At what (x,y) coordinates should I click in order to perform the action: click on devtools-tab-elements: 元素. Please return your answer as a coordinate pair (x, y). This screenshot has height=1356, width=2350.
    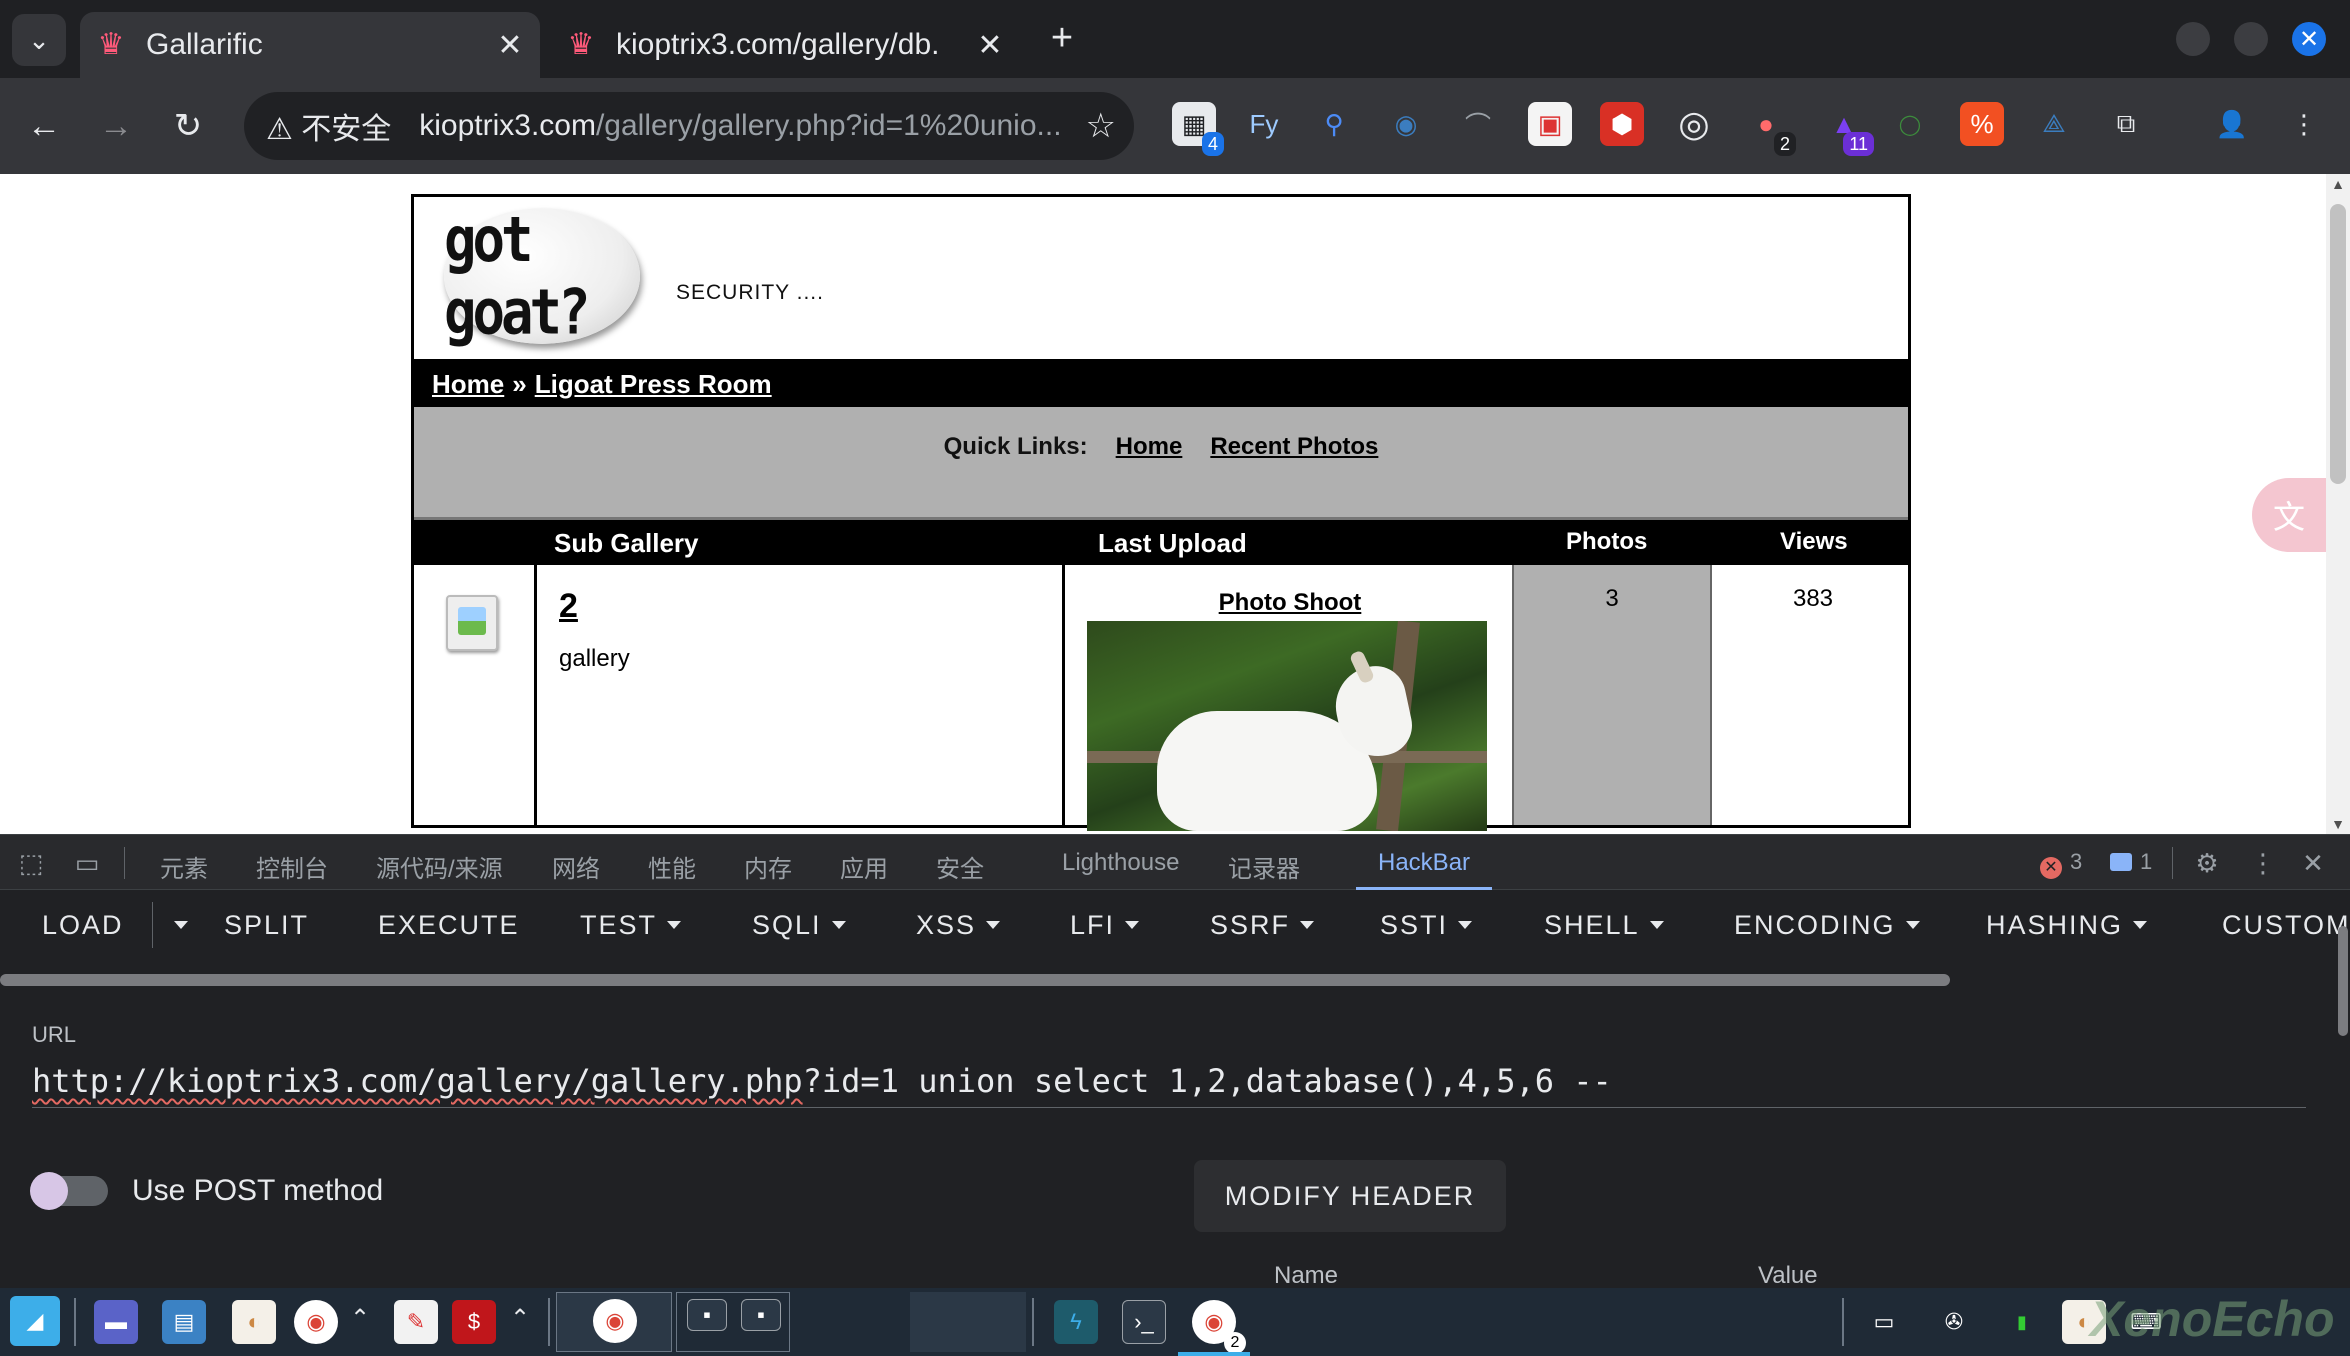
    Looking at the image, I should click on (184, 866).